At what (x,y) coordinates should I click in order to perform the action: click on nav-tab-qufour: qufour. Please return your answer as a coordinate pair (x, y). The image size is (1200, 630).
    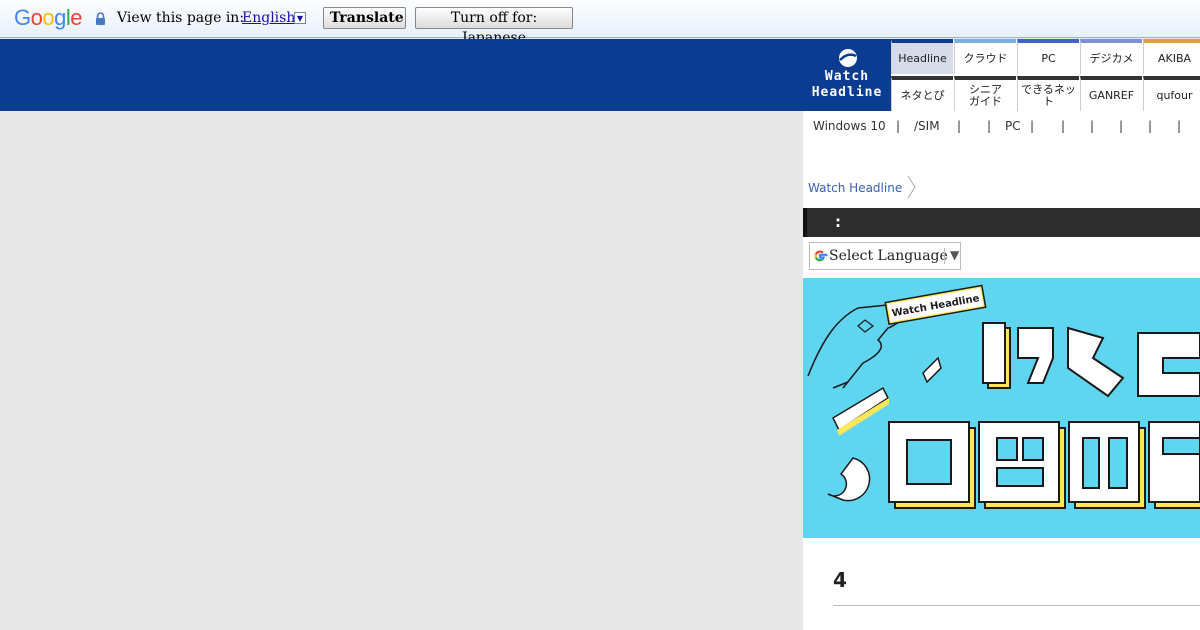
    Looking at the image, I should click on (1171, 93).